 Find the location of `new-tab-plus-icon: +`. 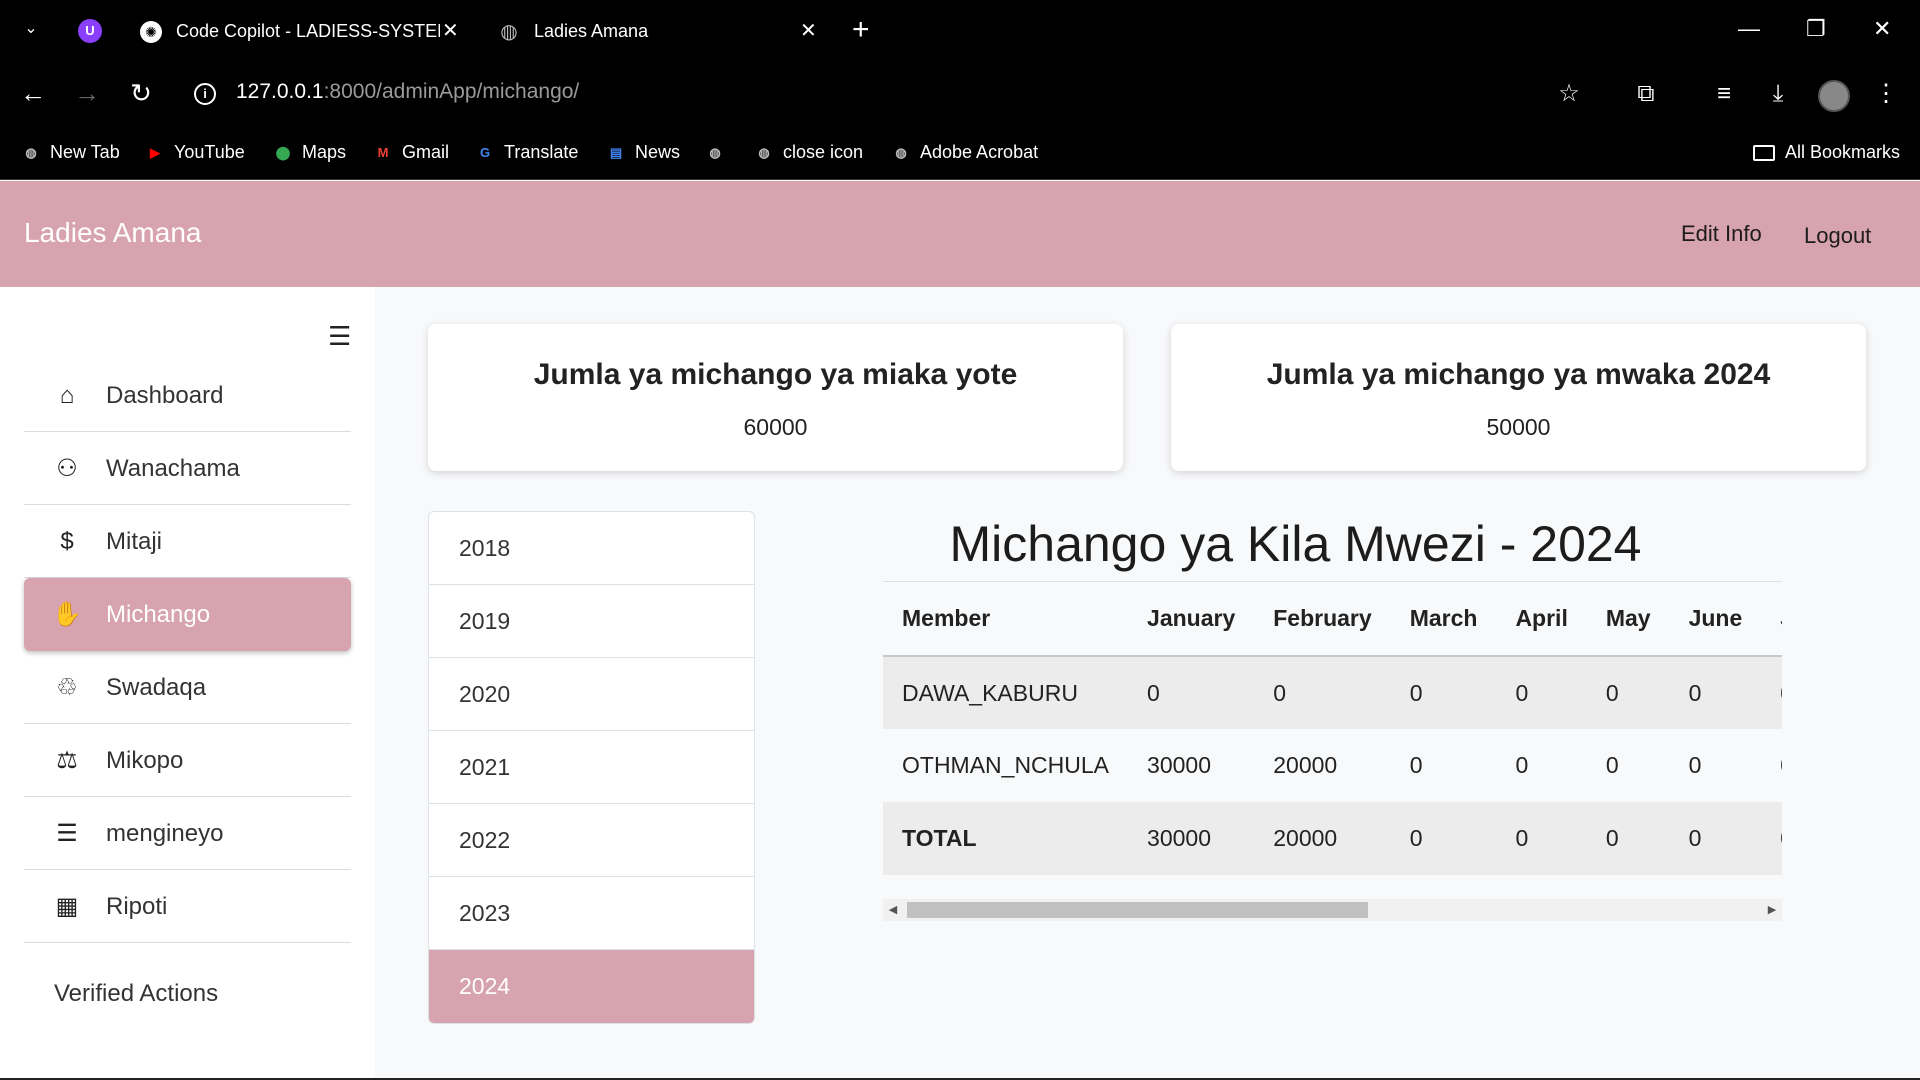

new-tab-plus-icon: + is located at coordinates (861, 30).